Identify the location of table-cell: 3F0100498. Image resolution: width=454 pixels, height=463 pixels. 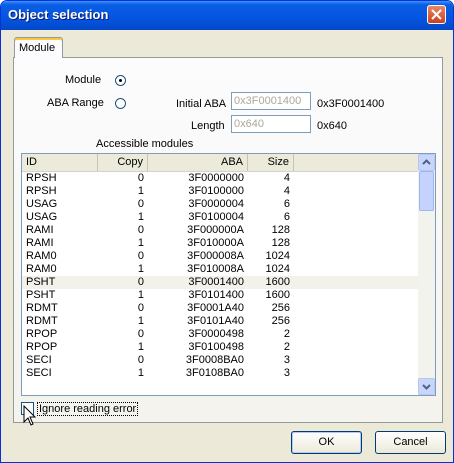
(216, 347).